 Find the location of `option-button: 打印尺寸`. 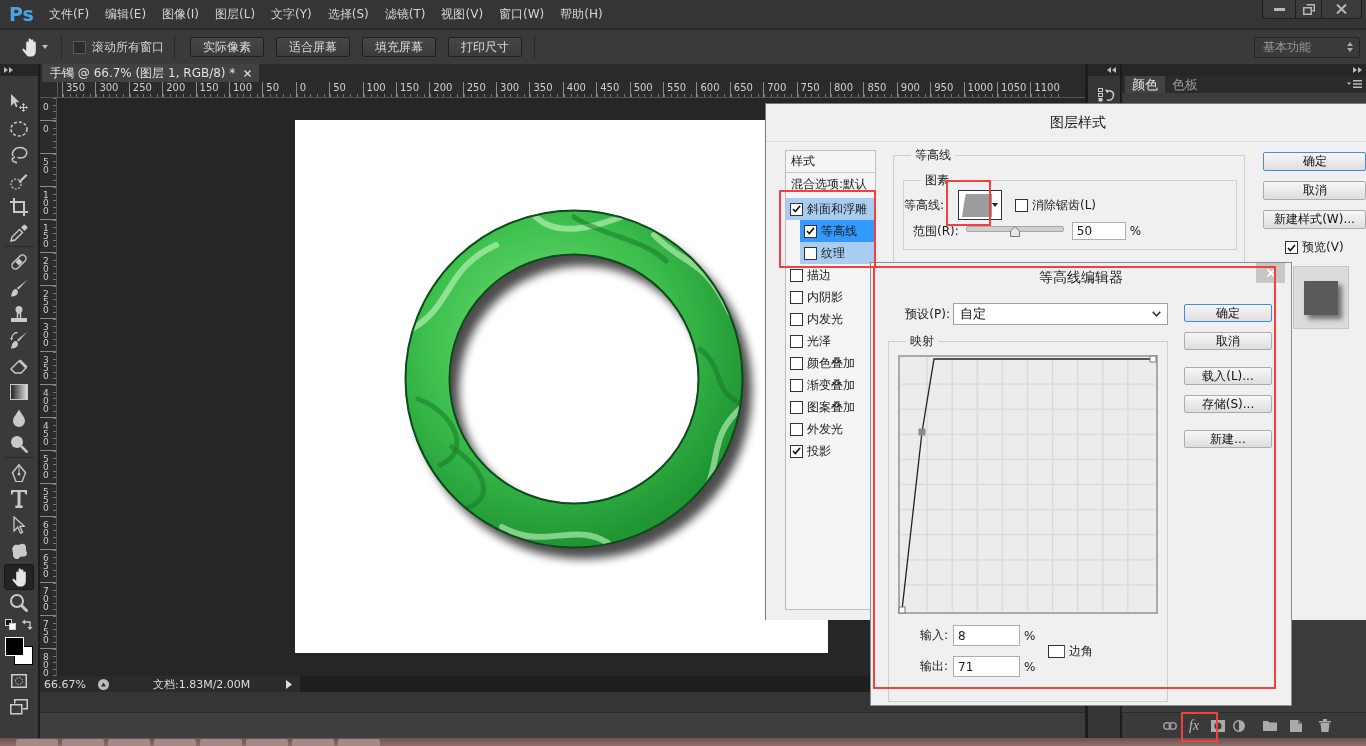

option-button: 打印尺寸 is located at coordinates (485, 47).